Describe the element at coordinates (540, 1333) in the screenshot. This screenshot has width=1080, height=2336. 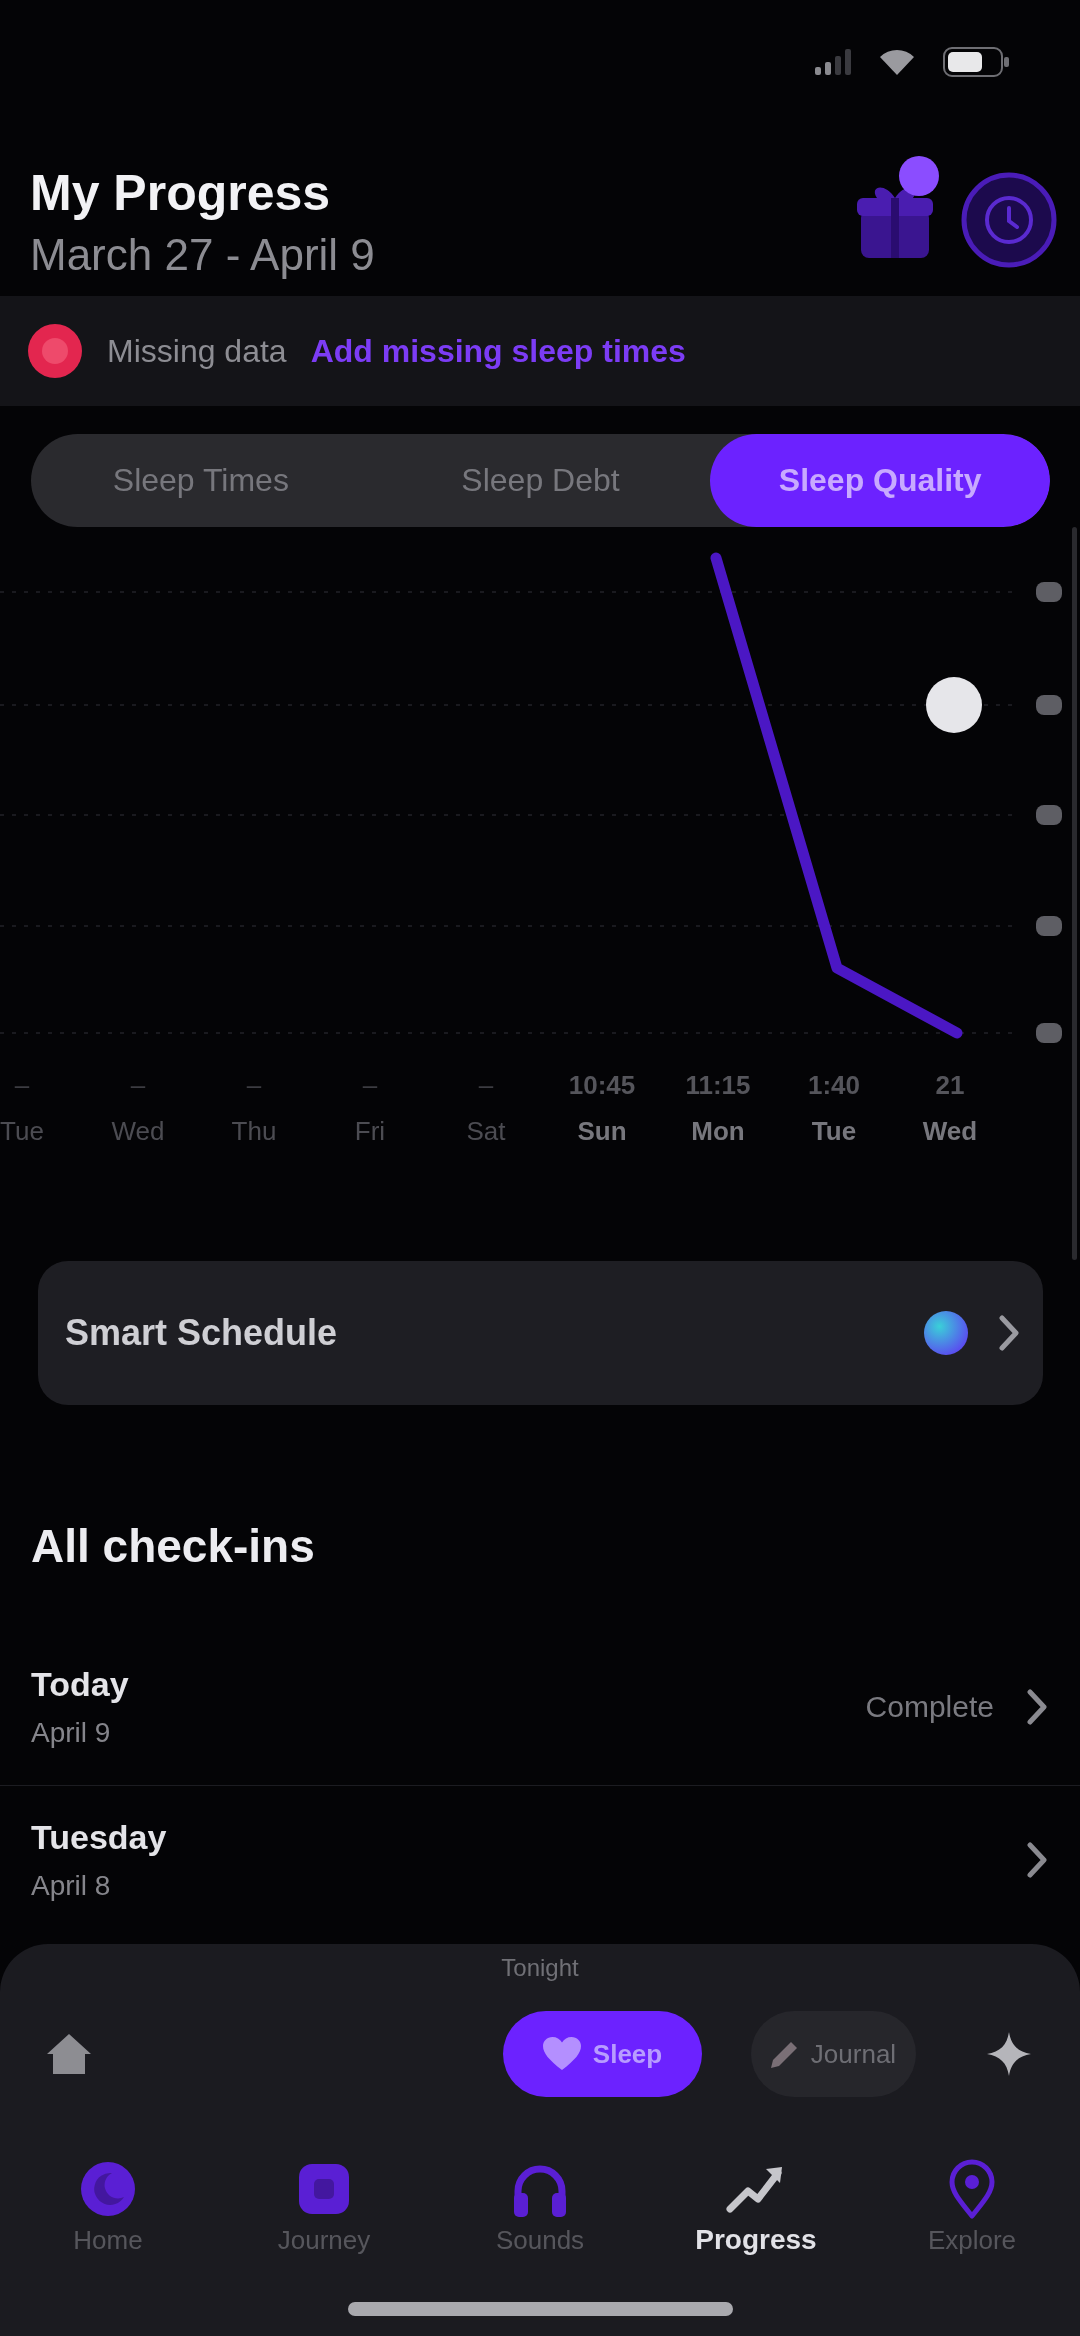
I see `smart-schedule-card: Smart Schedule` at that location.